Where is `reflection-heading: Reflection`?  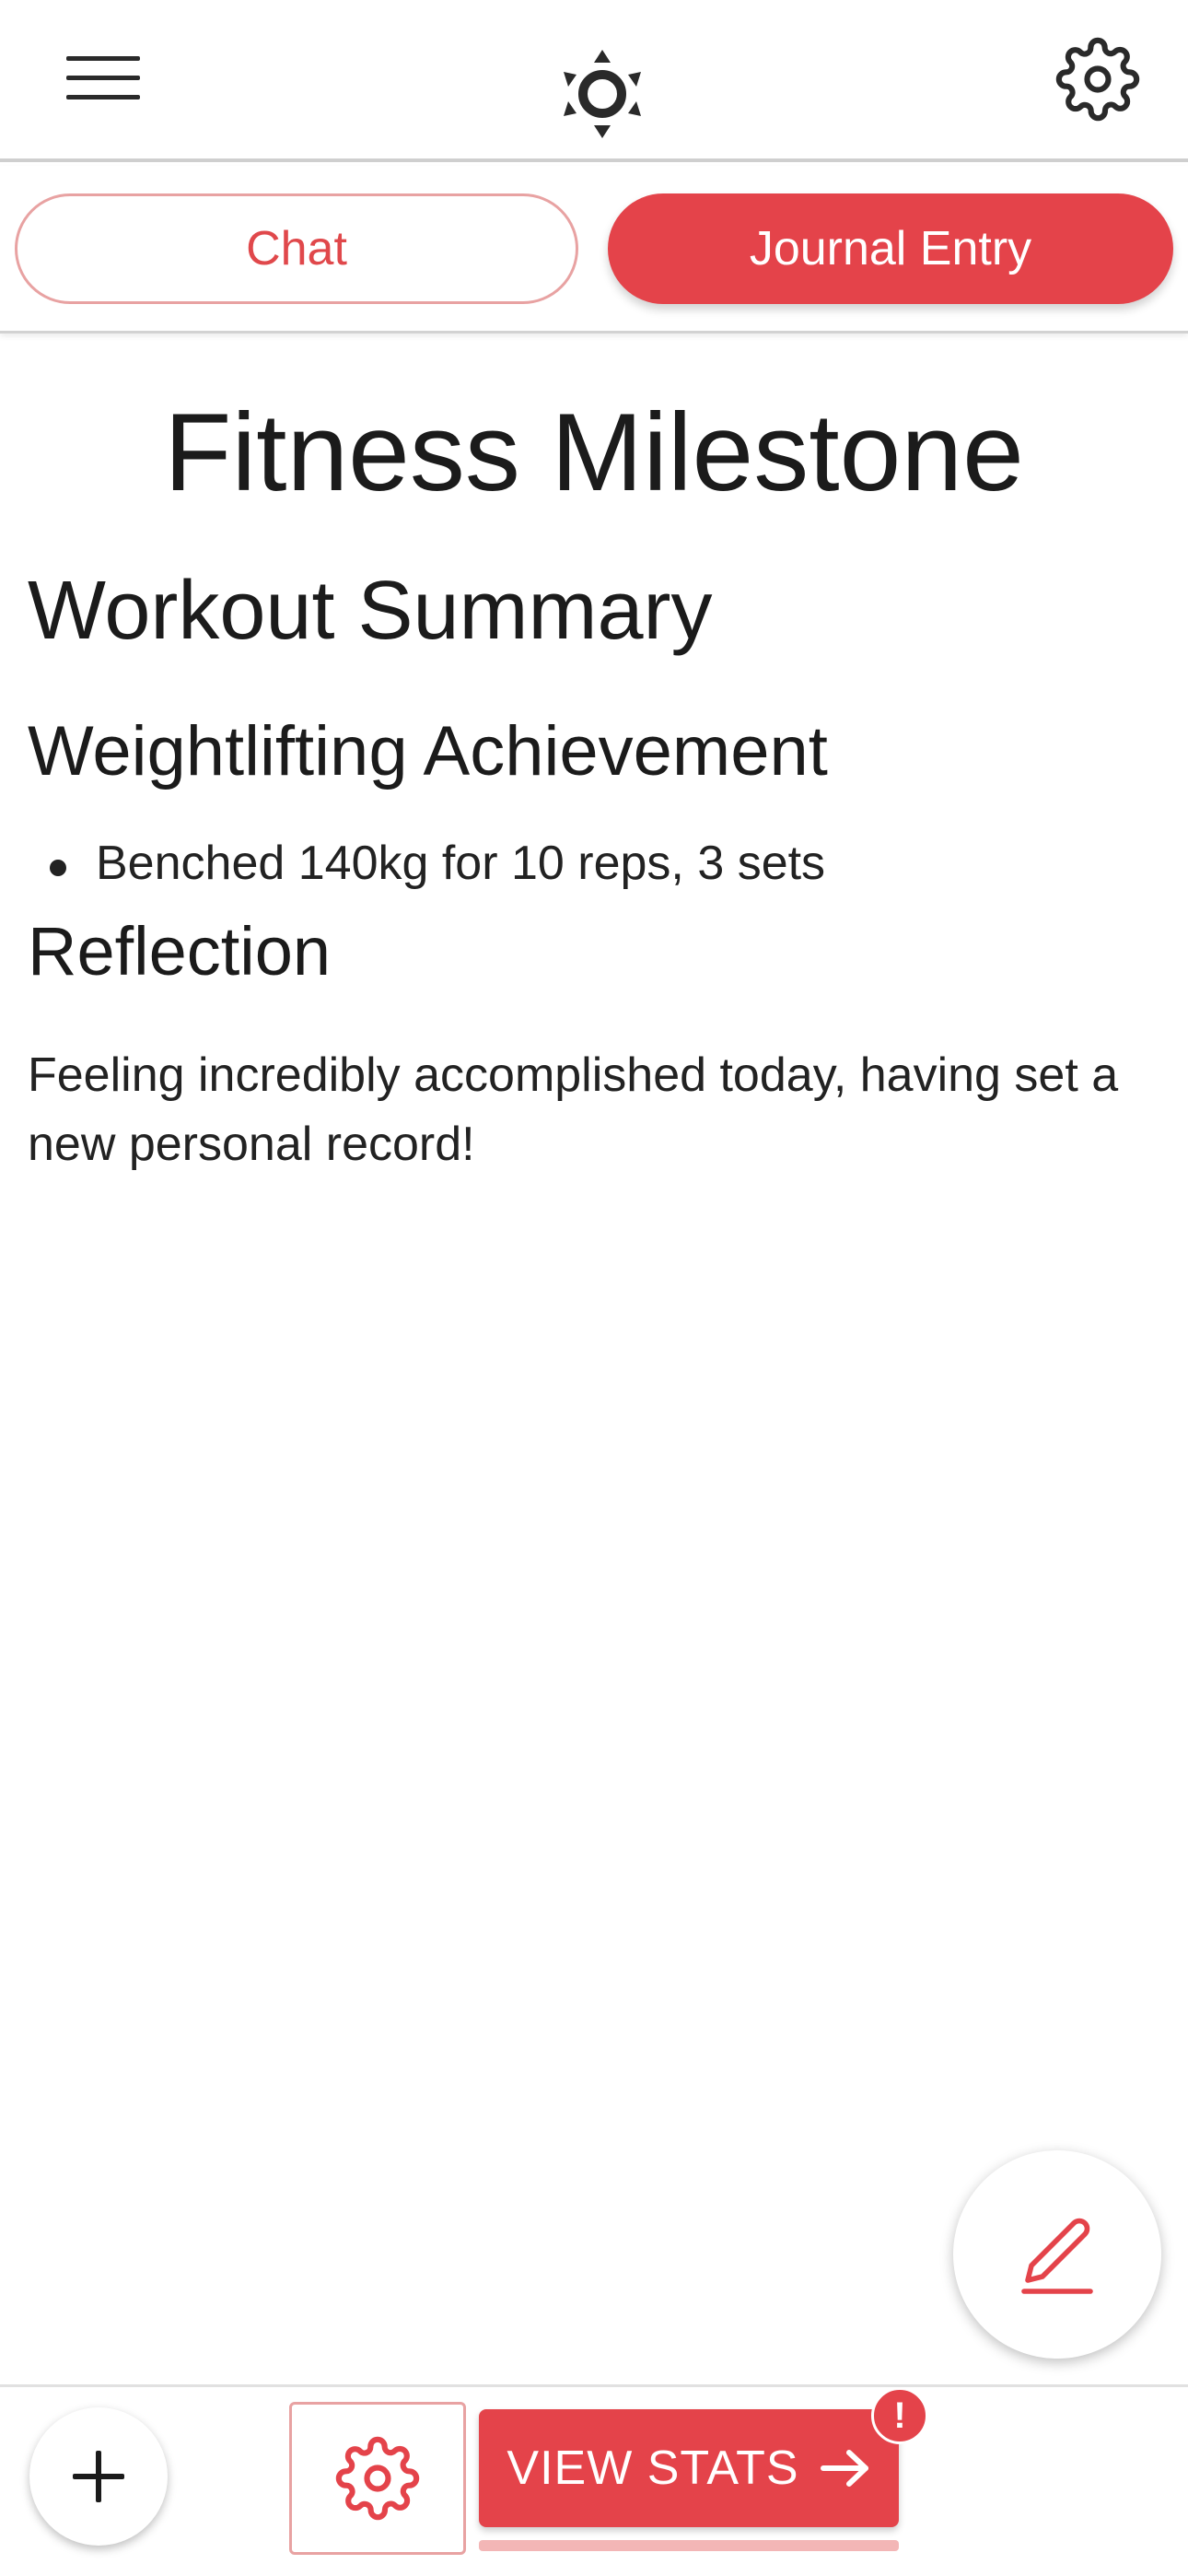 reflection-heading: Reflection is located at coordinates (180, 951).